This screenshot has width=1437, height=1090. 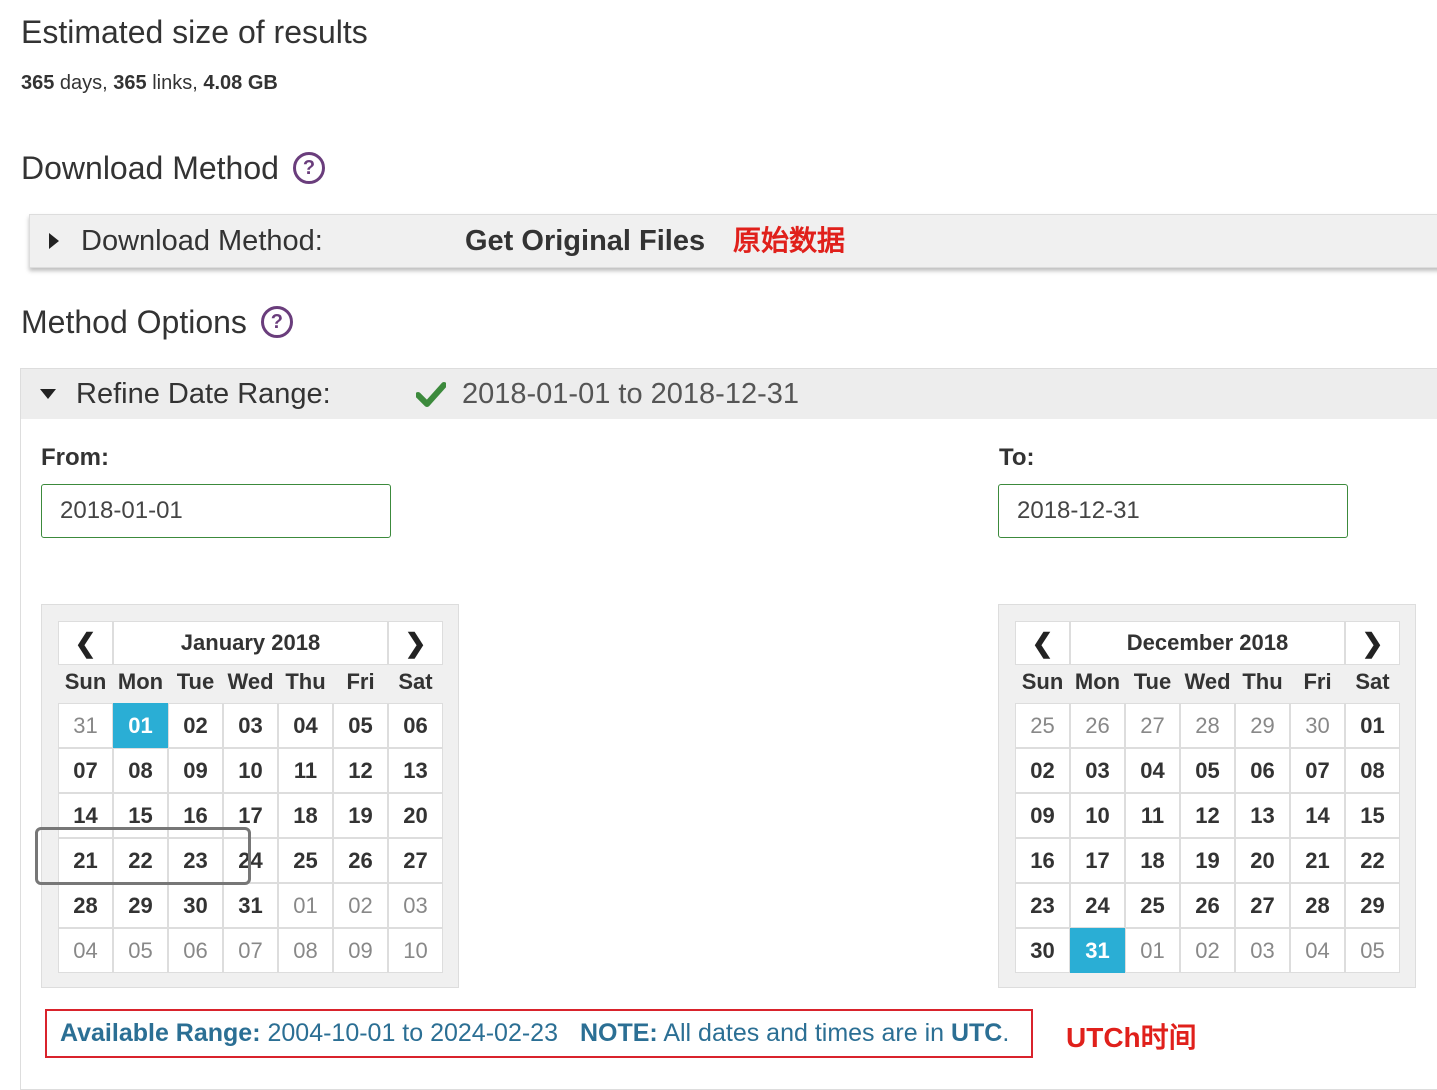 What do you see at coordinates (1152, 681) in the screenshot?
I see `weekday-header: Tue` at bounding box center [1152, 681].